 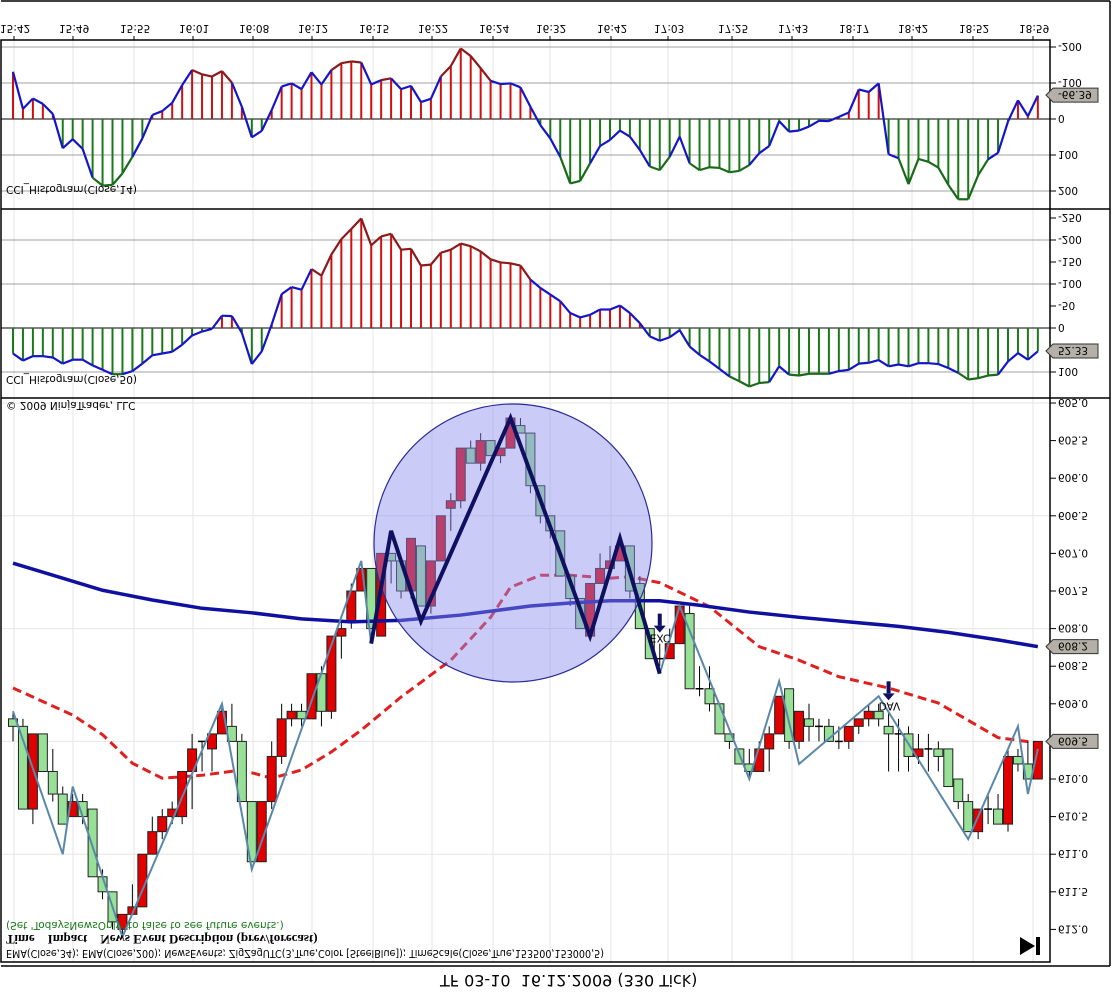 I want to click on time-label: 17:03, so click(x=669, y=28).